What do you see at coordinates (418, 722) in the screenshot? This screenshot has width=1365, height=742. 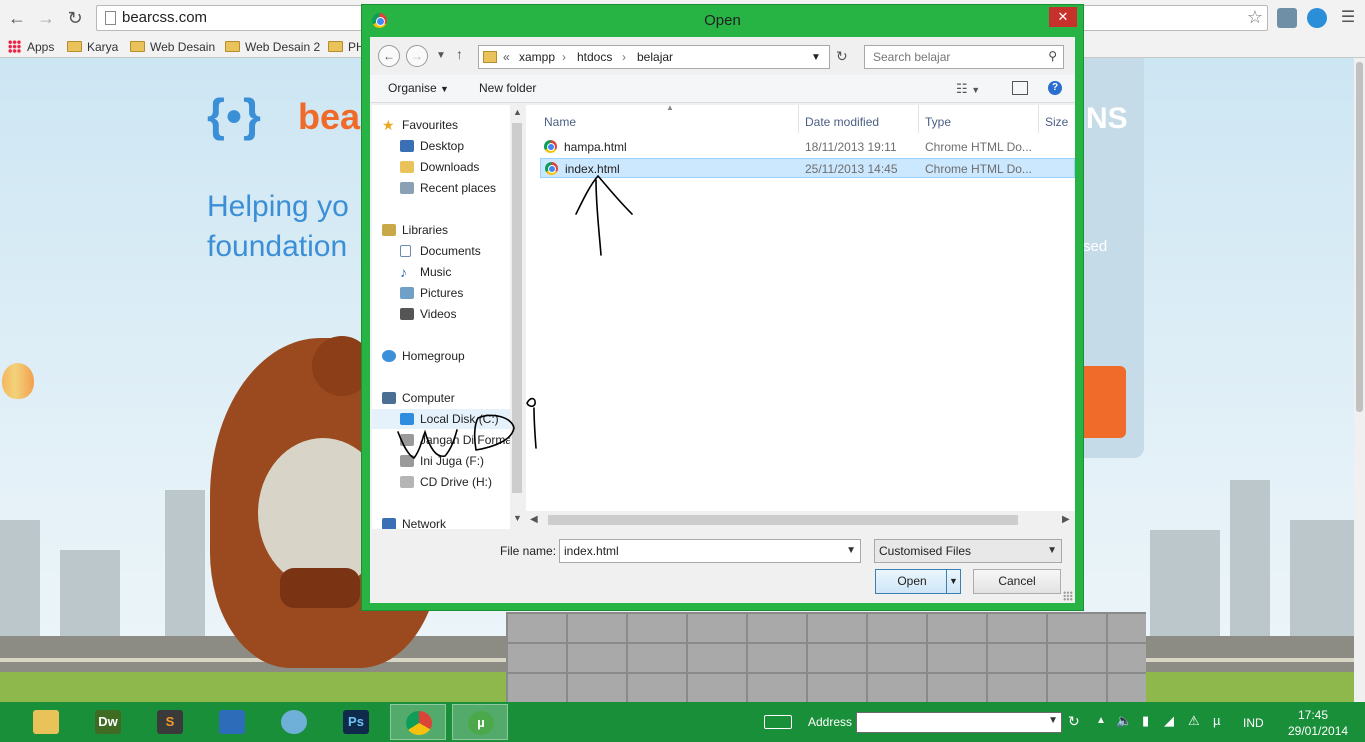 I see `taskbar-chrome` at bounding box center [418, 722].